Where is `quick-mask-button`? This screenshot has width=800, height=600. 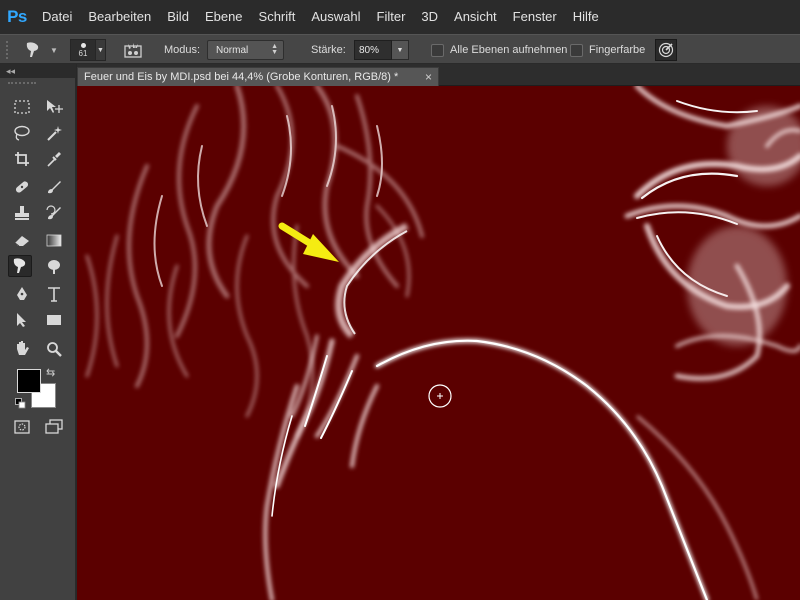 quick-mask-button is located at coordinates (22, 427).